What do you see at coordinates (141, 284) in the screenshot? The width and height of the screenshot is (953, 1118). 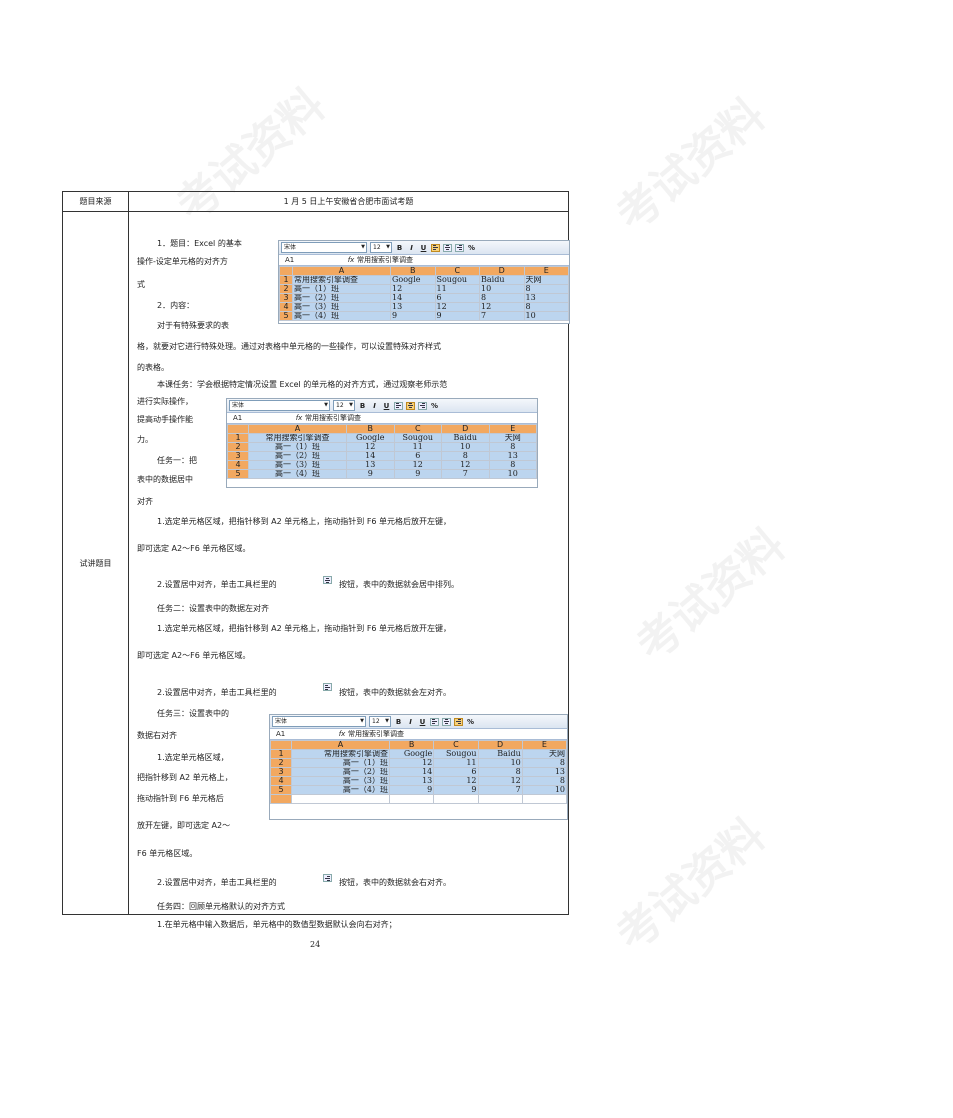 I see `text-line: 式` at bounding box center [141, 284].